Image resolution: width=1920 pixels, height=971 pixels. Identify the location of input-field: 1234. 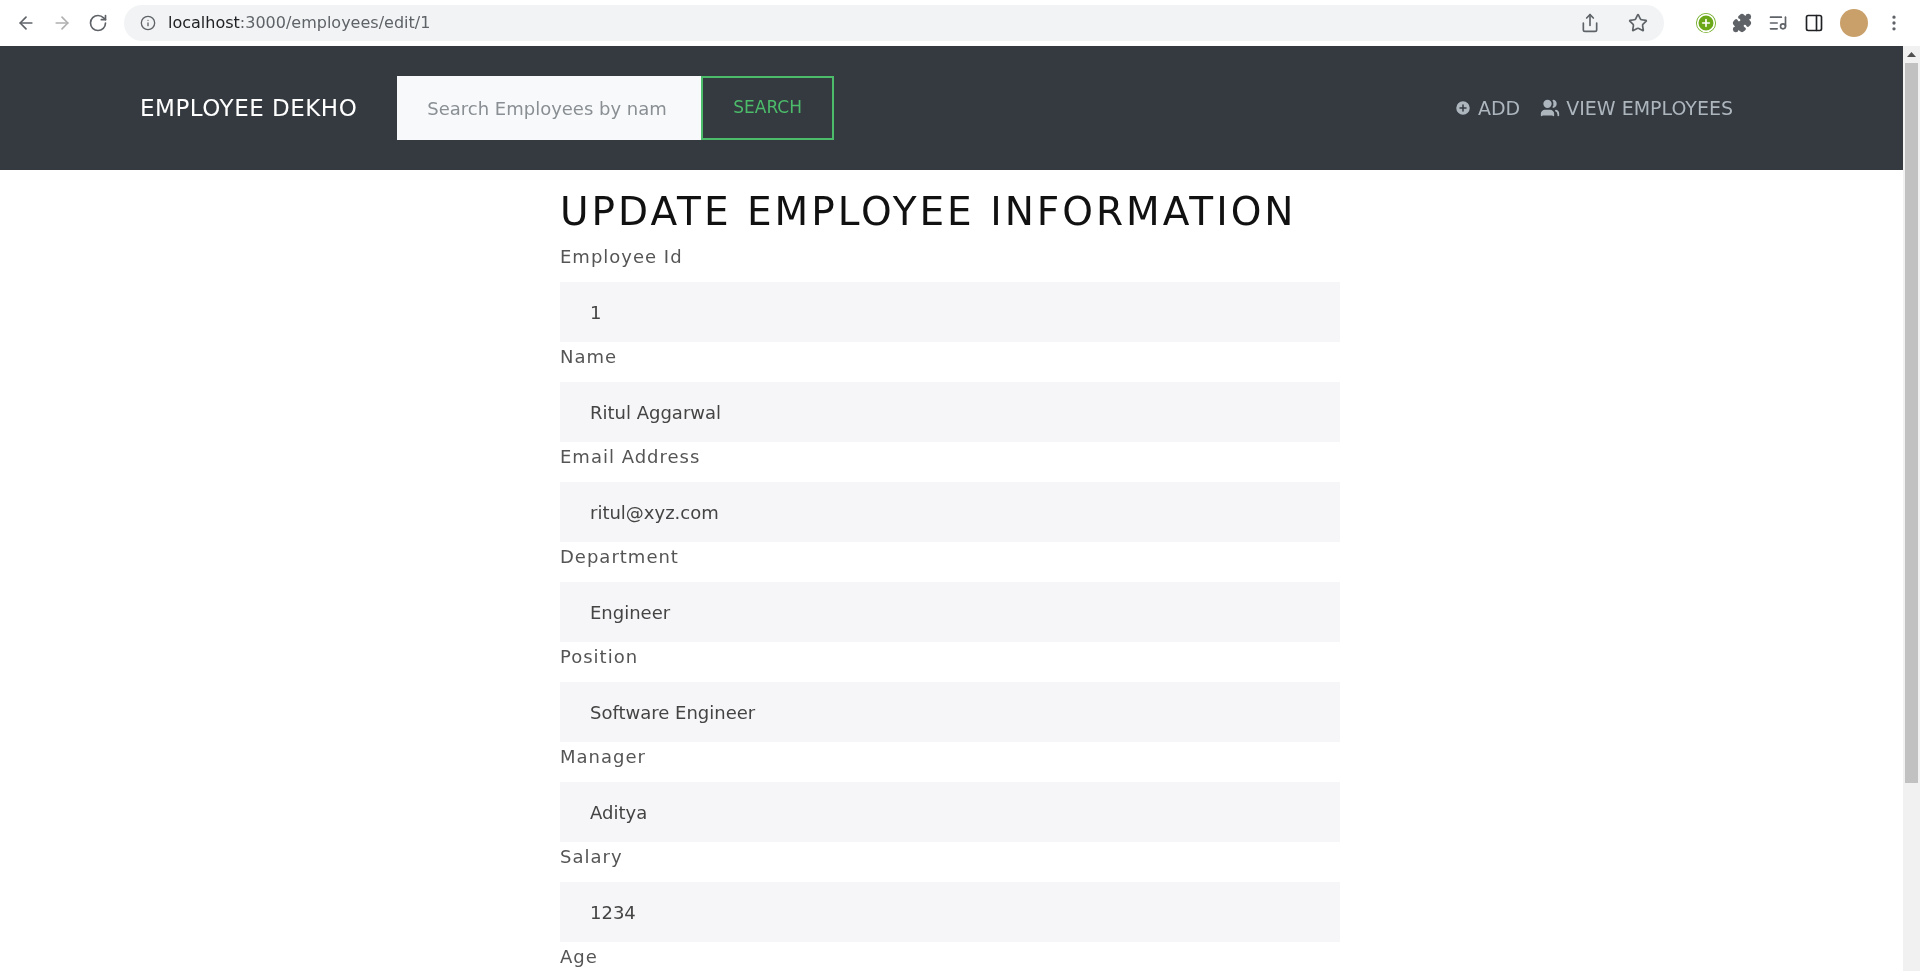
(950, 912).